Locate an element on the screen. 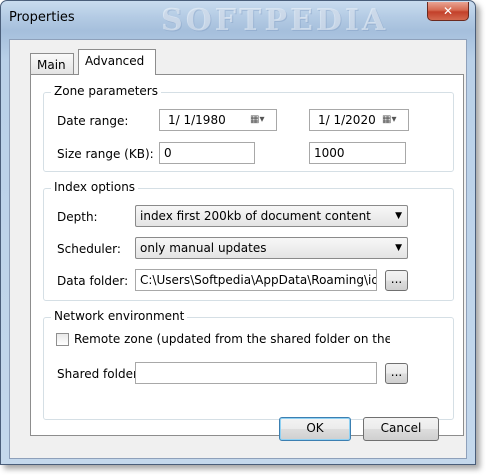 The width and height of the screenshot is (486, 475). close-button: ✕ is located at coordinates (448, 11).